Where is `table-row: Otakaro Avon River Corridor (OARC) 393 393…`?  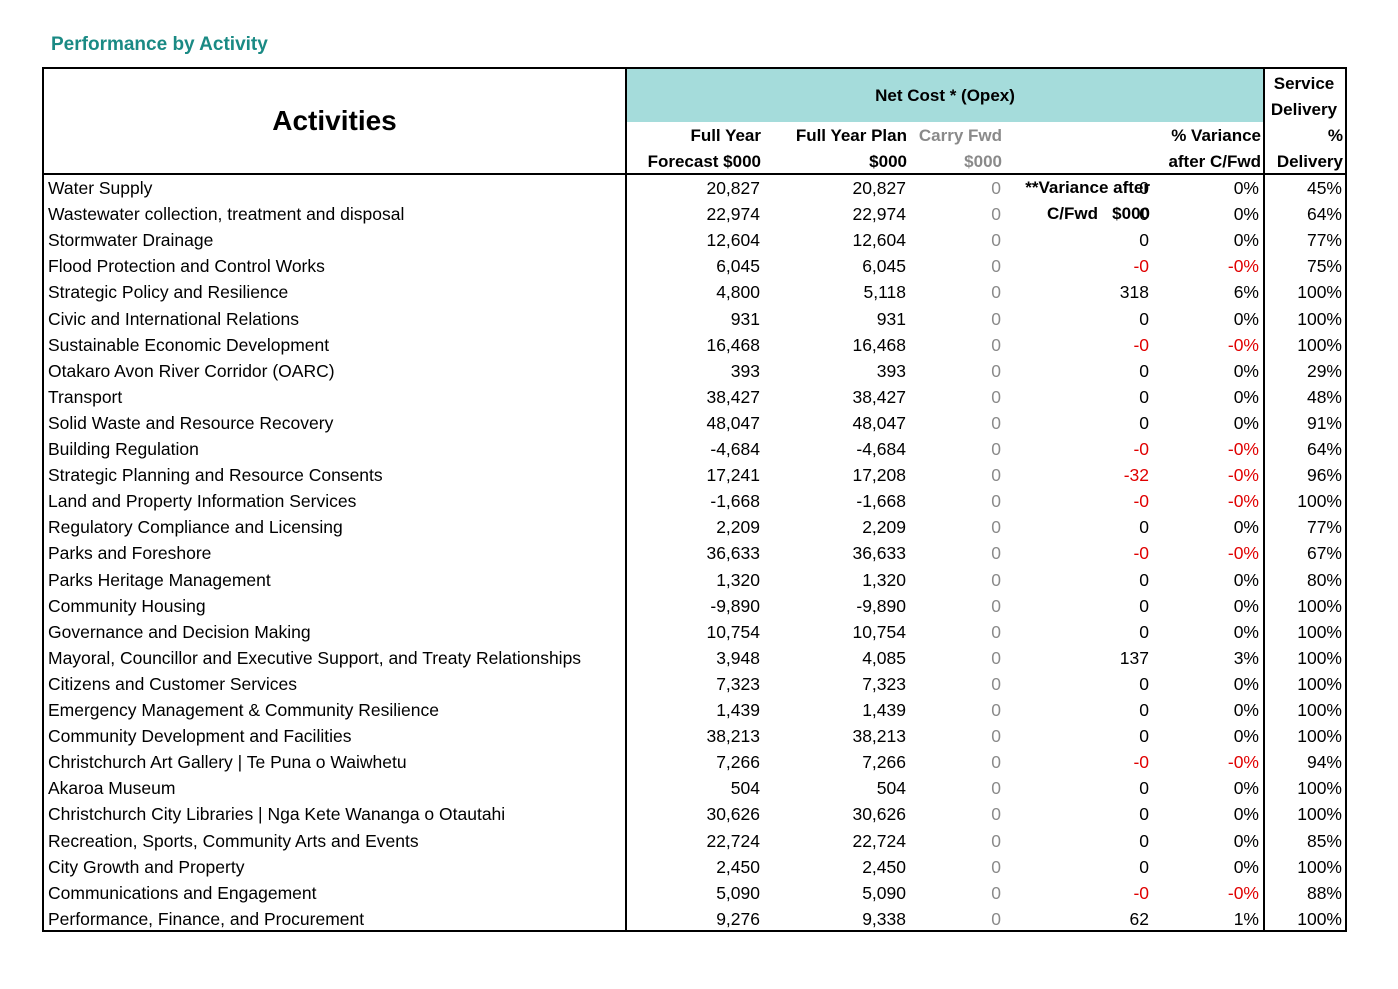
table-row: Otakaro Avon River Corridor (OARC) 393 393… is located at coordinates (694, 371).